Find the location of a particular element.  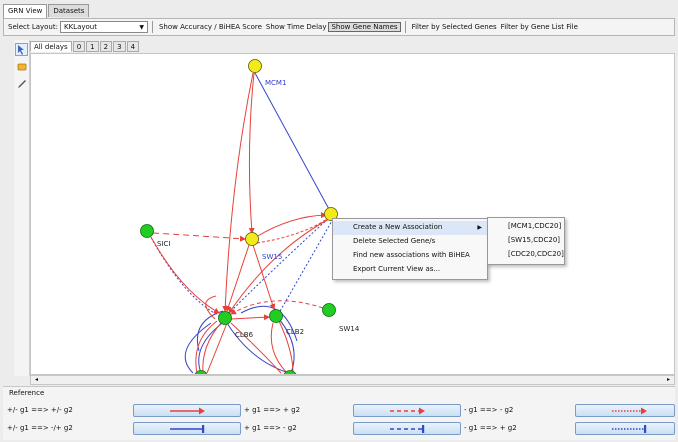

tab-delay-0: 0 is located at coordinates (79, 46).